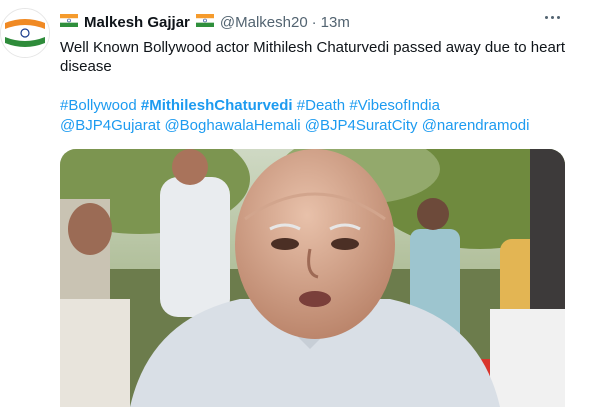  I want to click on user-handle: @Malkesh20, so click(264, 22).